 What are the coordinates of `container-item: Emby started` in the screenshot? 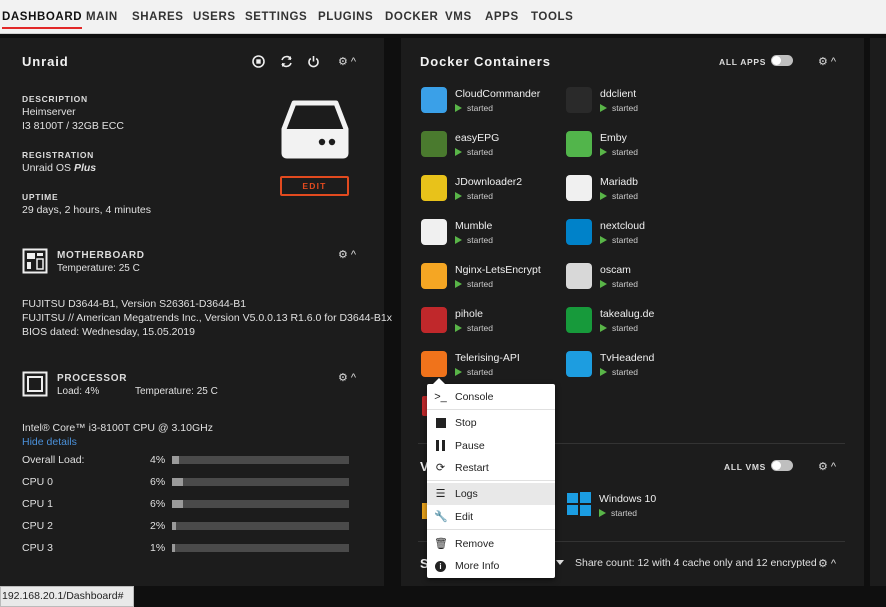 It's located at (636, 149).